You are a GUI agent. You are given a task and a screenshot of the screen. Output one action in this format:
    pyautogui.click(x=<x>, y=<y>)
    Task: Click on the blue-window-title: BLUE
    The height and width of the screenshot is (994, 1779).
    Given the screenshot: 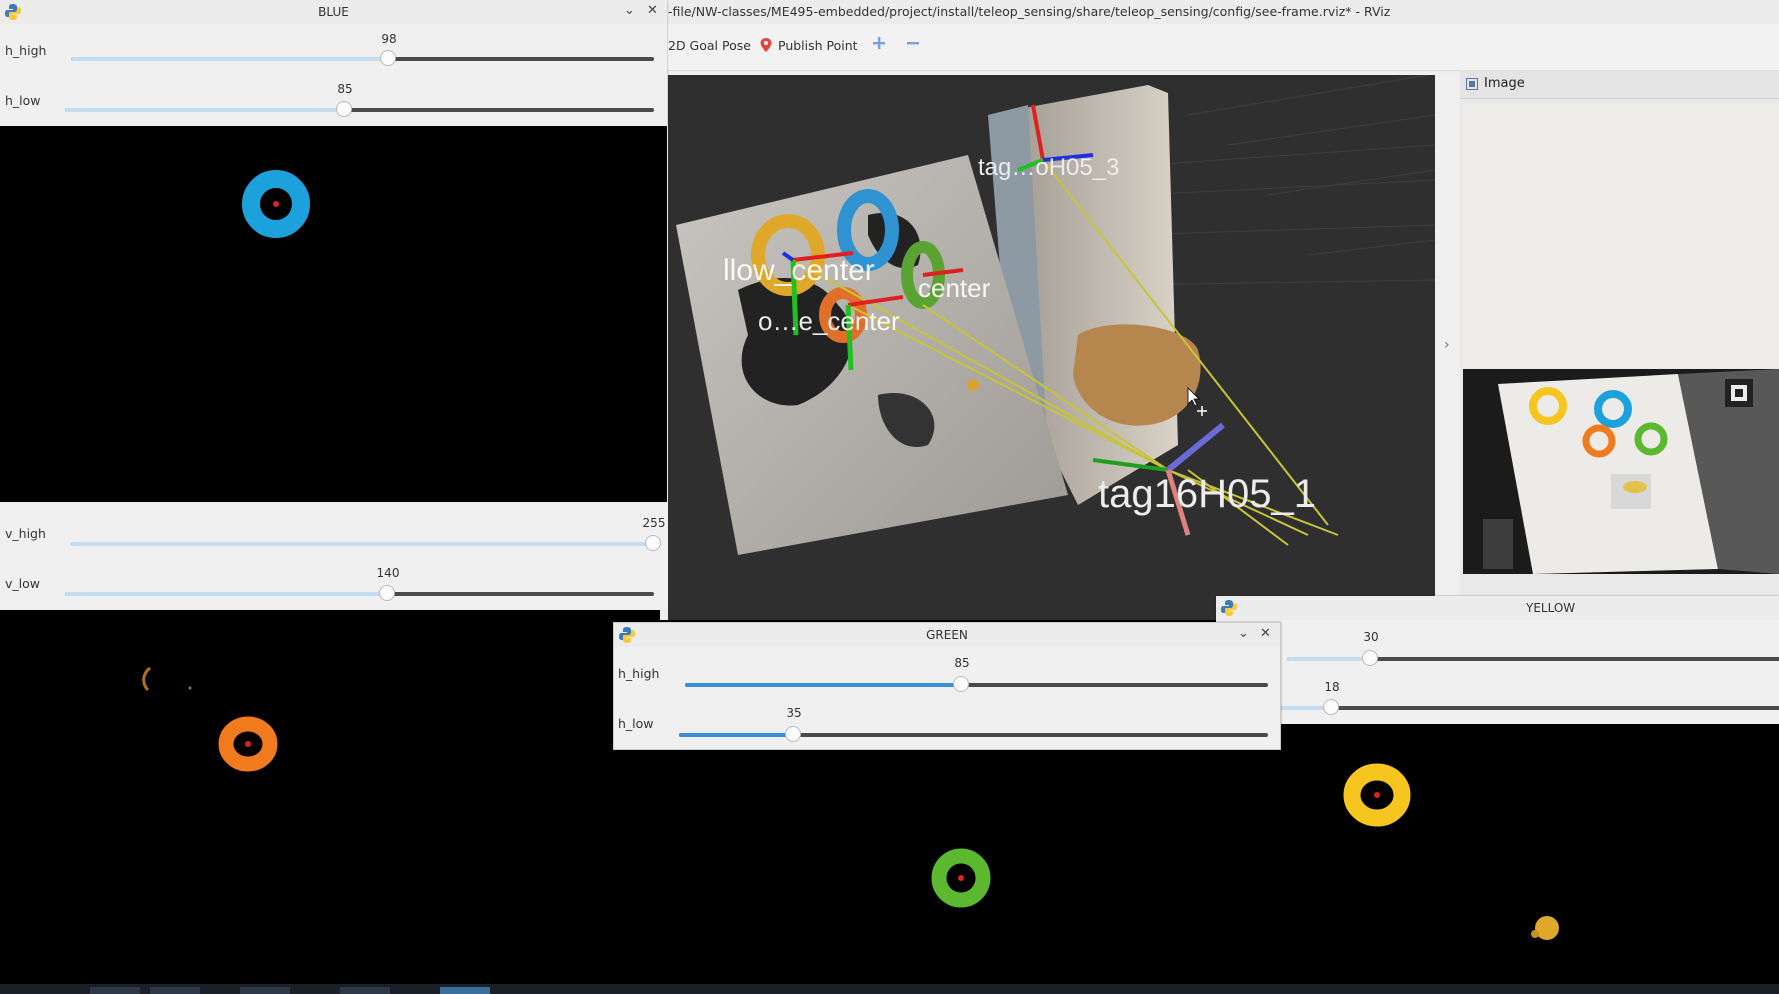 What is the action you would take?
    pyautogui.click(x=333, y=12)
    